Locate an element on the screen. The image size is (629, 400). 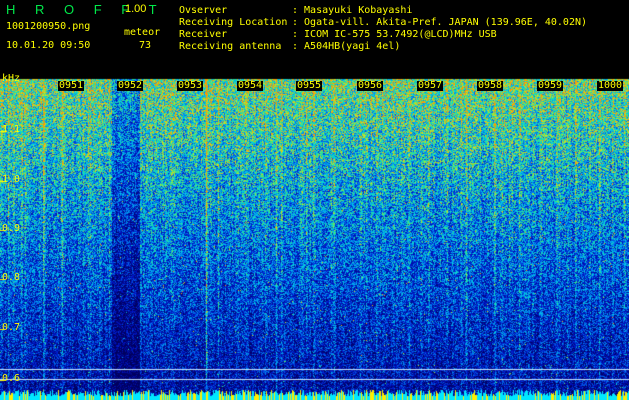
y-tick-label: 0.7 is located at coordinates (11, 327).